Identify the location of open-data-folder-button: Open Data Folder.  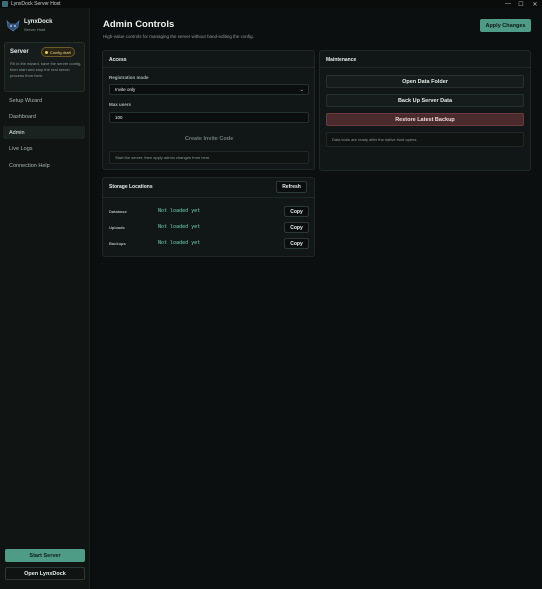
(425, 81).